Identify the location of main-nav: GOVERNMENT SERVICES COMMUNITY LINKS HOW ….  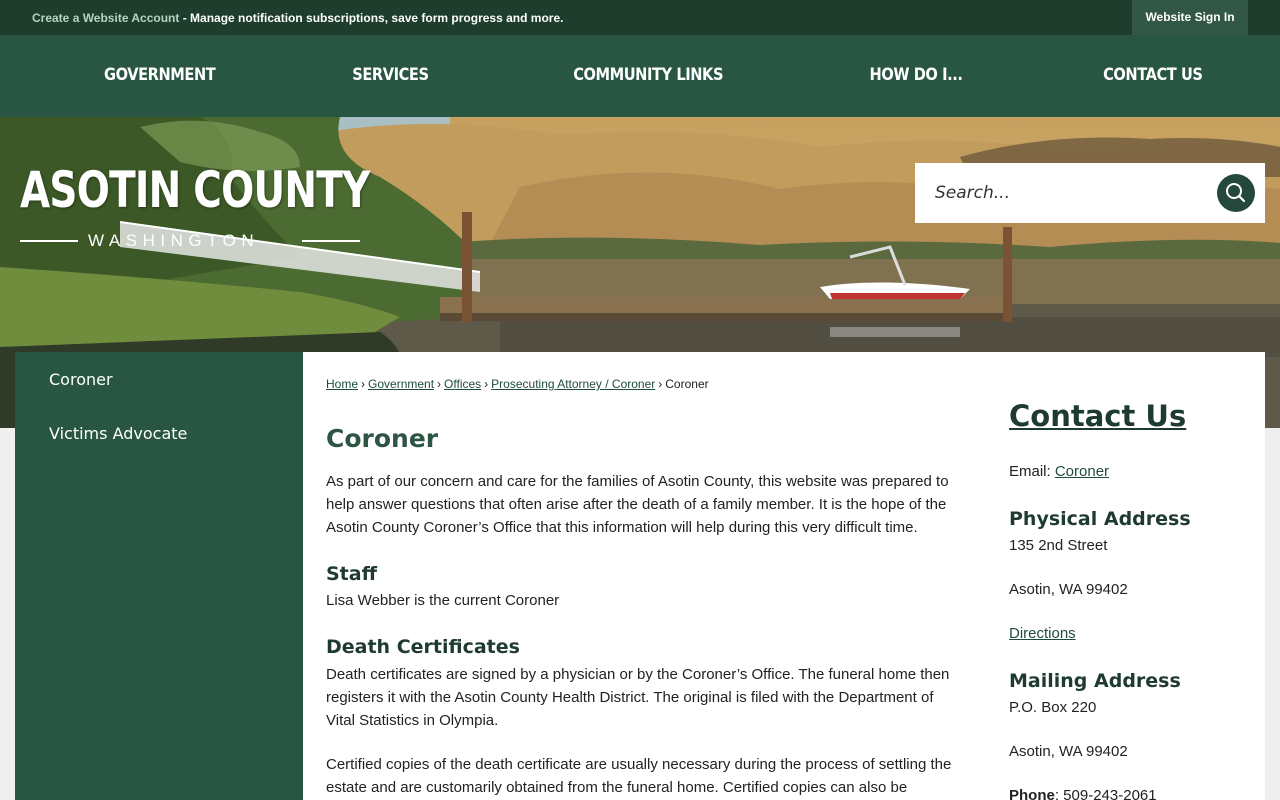
(640, 76).